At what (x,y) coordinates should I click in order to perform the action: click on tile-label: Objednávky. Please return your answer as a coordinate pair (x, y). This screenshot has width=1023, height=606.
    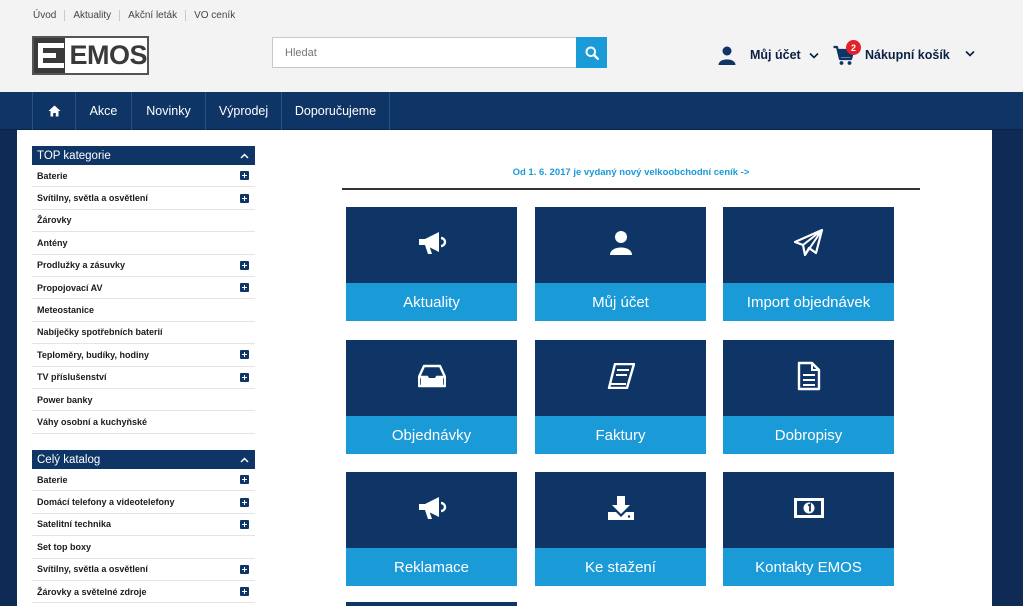
    Looking at the image, I should click on (431, 435).